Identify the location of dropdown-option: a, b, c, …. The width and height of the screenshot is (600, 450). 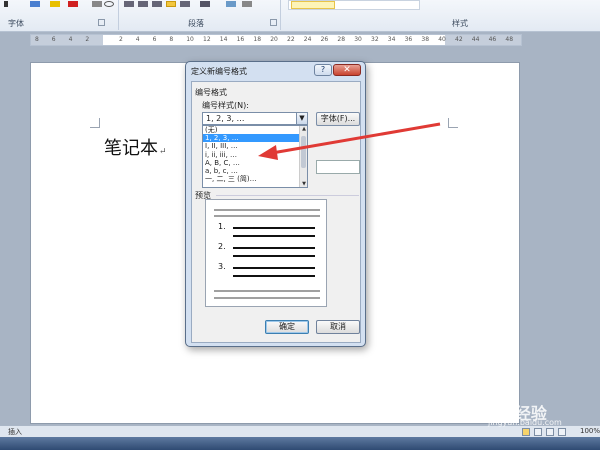
(255, 171).